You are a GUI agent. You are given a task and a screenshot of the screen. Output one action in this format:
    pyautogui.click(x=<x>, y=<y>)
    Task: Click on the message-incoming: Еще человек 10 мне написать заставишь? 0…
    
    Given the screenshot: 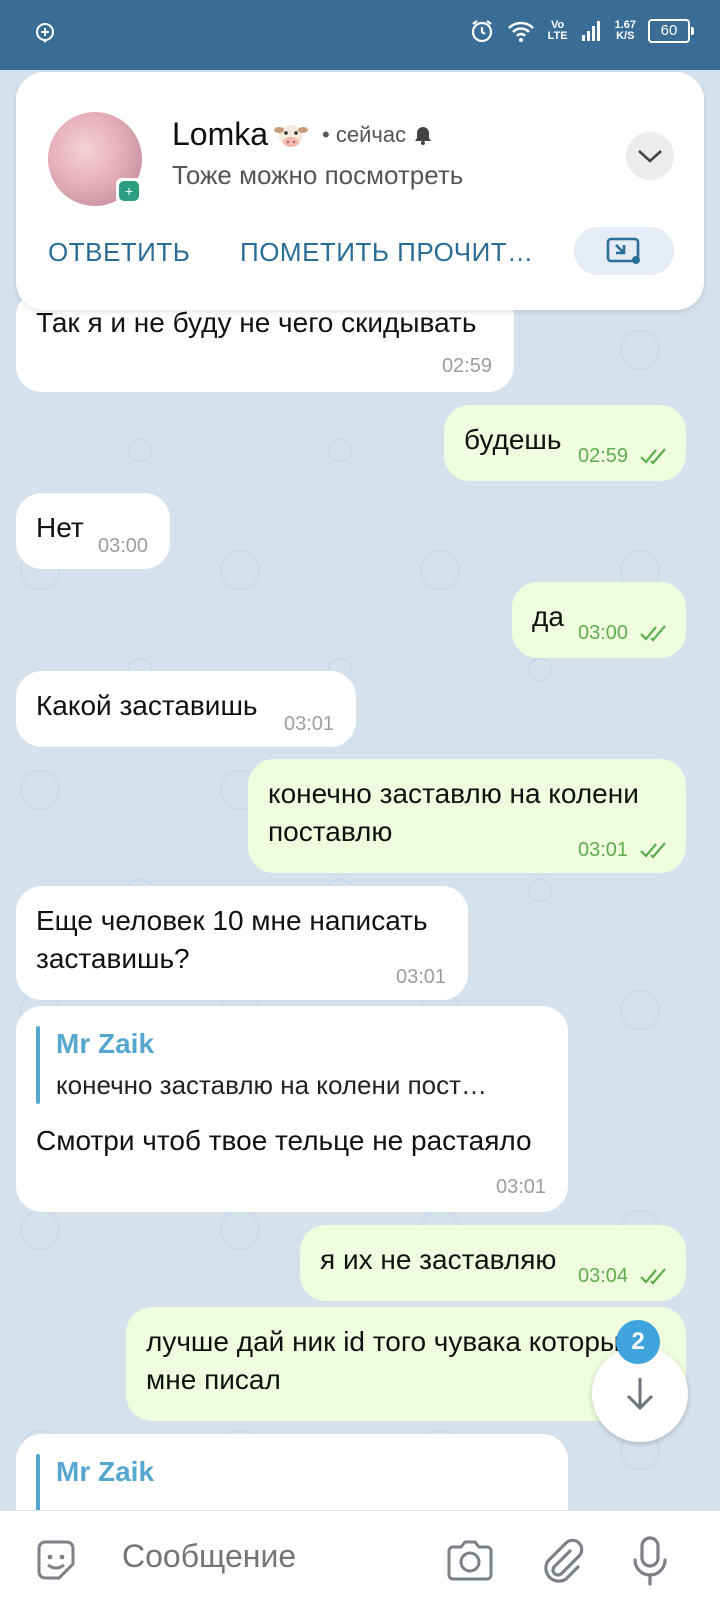 What is the action you would take?
    pyautogui.click(x=242, y=943)
    